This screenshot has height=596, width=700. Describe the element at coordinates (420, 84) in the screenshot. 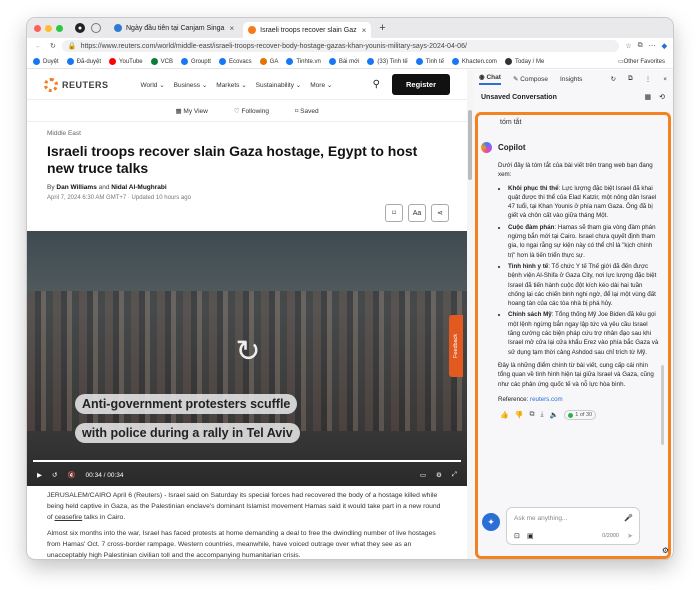

I see `register-button: Register` at that location.